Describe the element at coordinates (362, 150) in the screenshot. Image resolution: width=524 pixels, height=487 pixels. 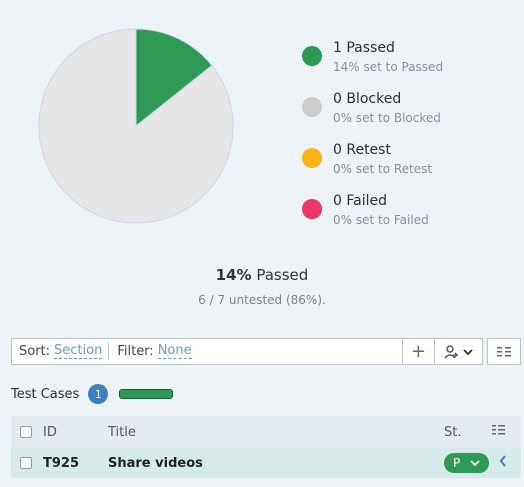
I see `legend-title: 0 Retest` at that location.